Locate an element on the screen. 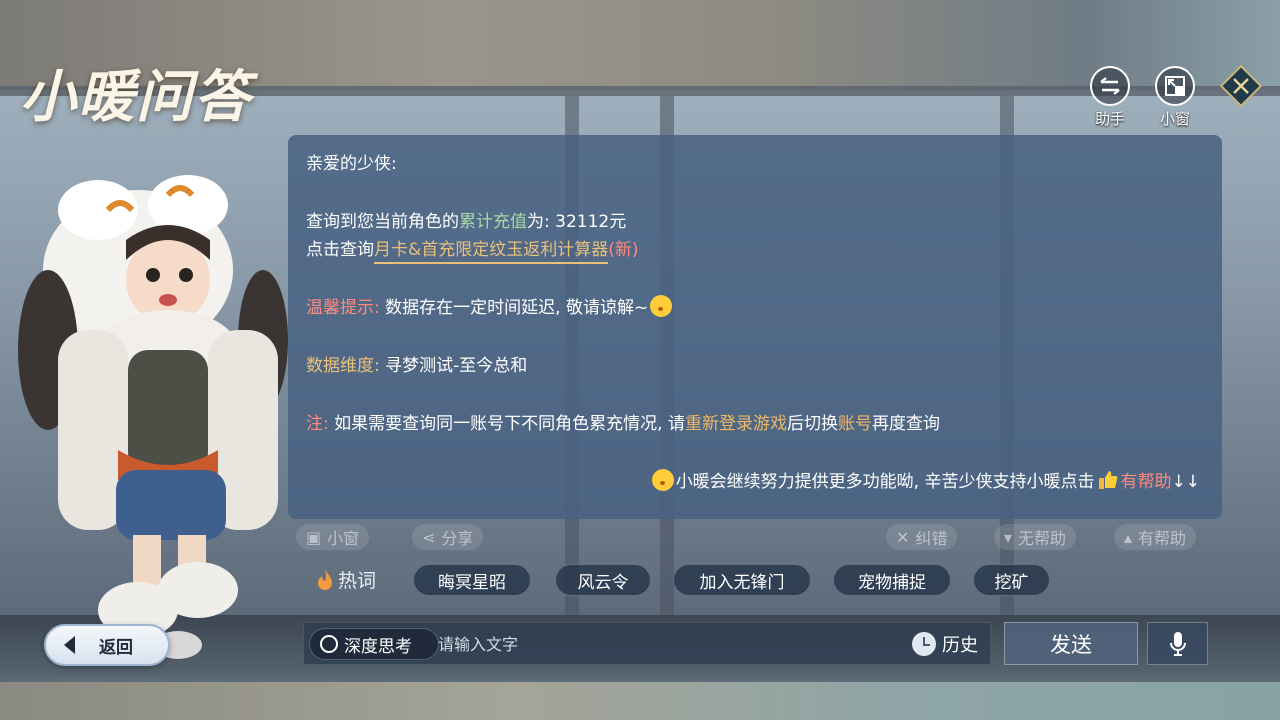  message-input is located at coordinates (668, 644).